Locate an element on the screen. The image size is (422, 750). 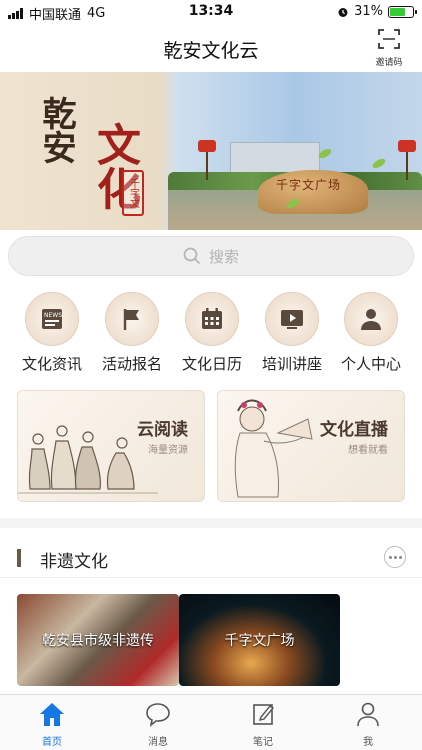
tab-bar: 首页 消息 笔记 我 is located at coordinates (211, 722).